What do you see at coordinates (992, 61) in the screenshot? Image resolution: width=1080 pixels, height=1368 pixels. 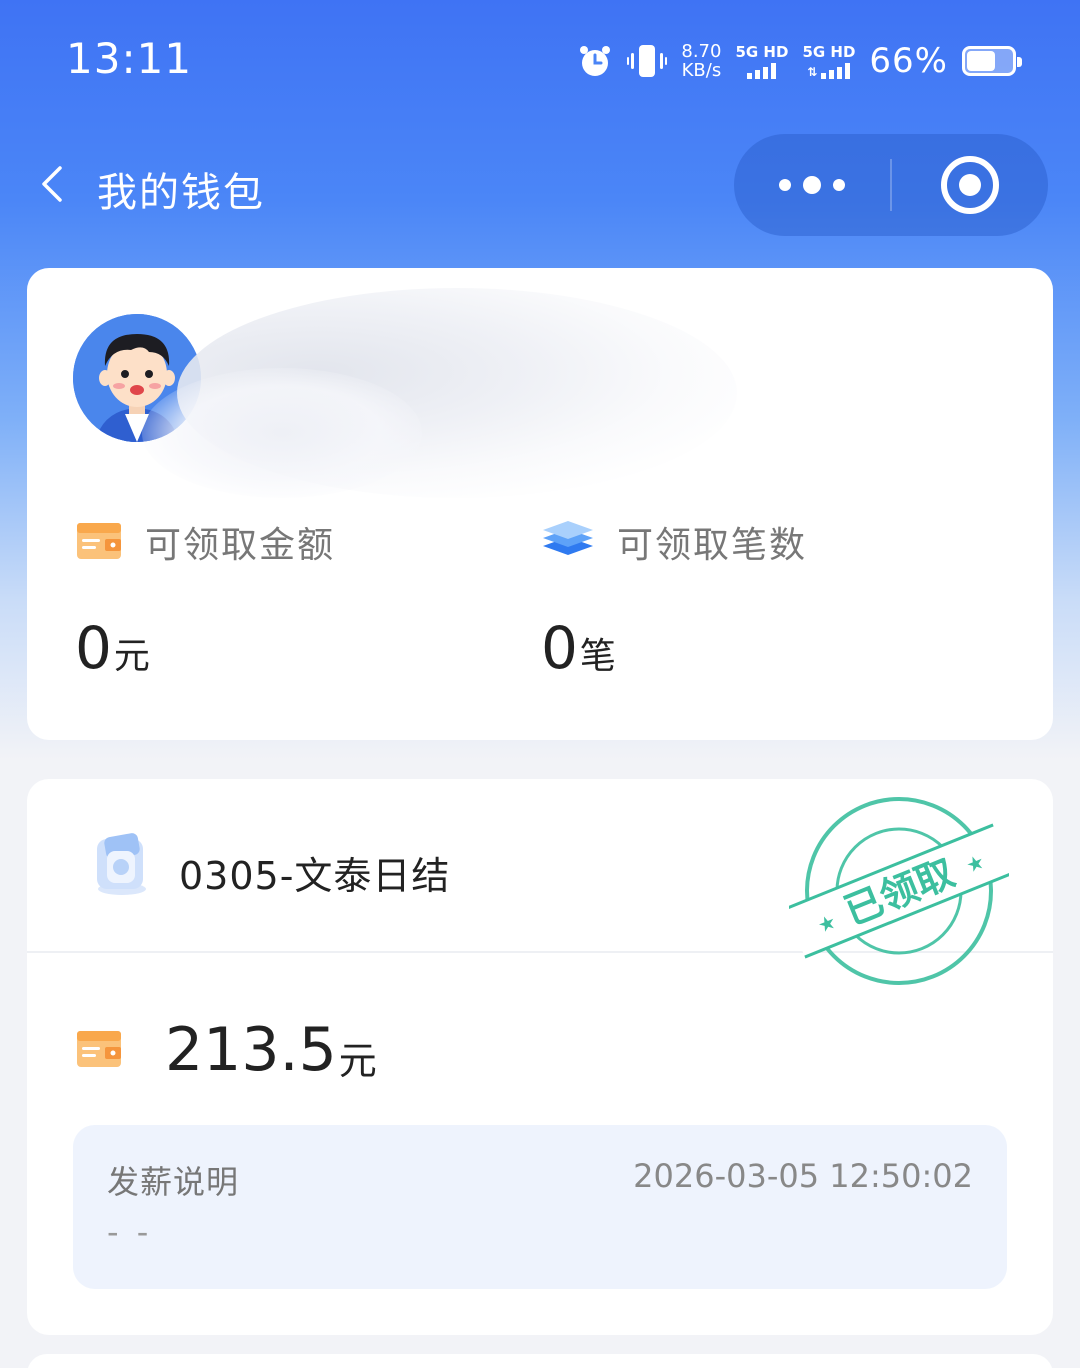 I see `battery-icon` at bounding box center [992, 61].